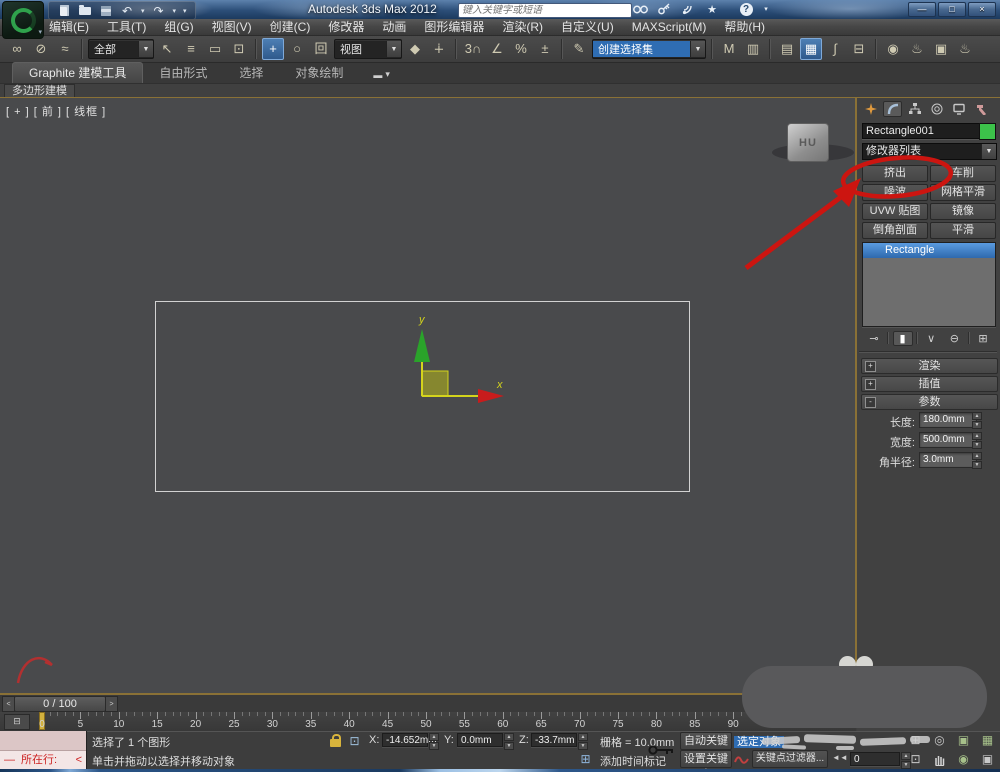 The image size is (1000, 772). Describe the element at coordinates (56, 111) in the screenshot. I see `viewport-label: [ + ] [ 前 ] [ 线框 ]` at that location.